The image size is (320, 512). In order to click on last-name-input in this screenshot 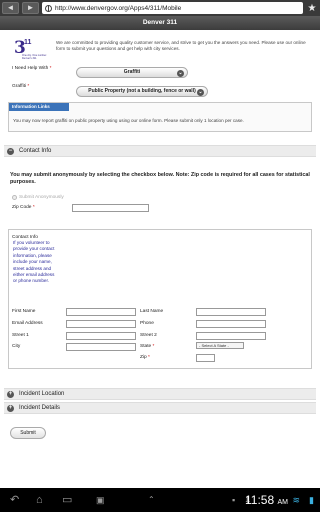, I will do `click(231, 312)`.